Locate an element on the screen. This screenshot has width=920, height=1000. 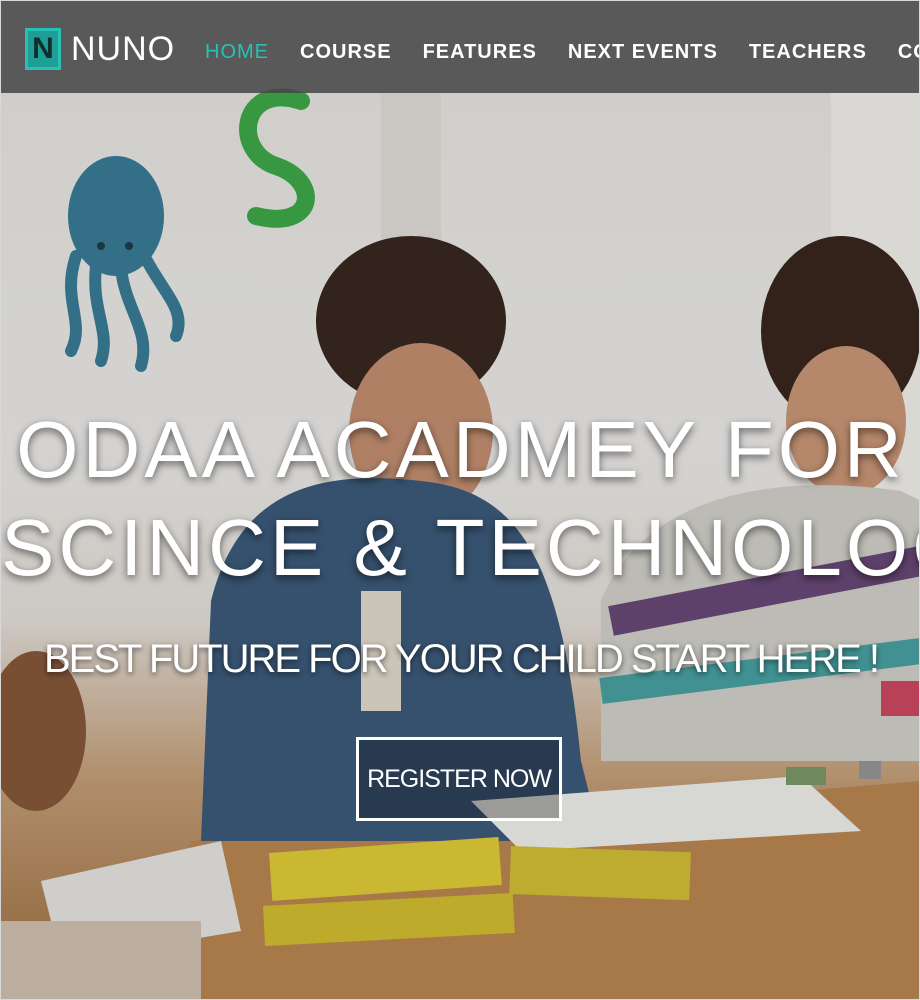
logo-n-icon: N is located at coordinates (43, 49).